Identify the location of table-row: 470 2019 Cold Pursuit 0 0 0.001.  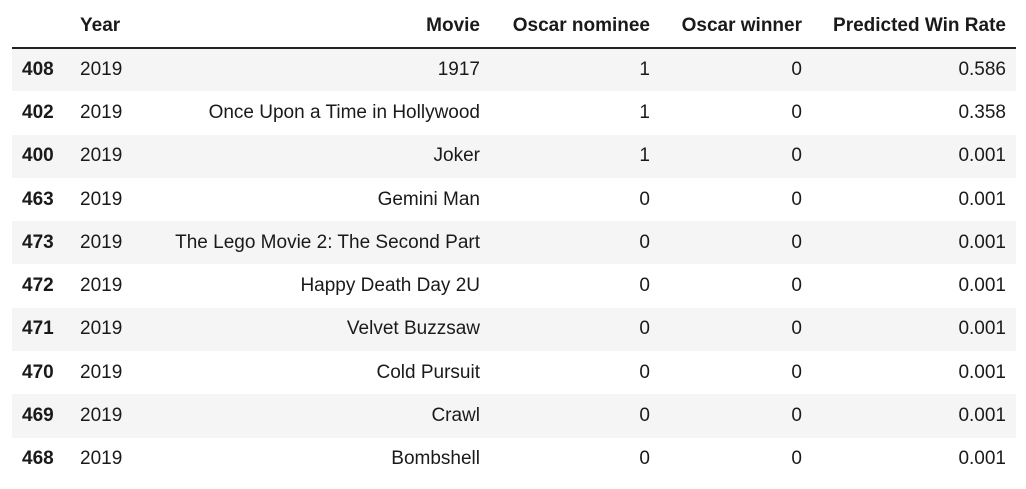
(514, 373).